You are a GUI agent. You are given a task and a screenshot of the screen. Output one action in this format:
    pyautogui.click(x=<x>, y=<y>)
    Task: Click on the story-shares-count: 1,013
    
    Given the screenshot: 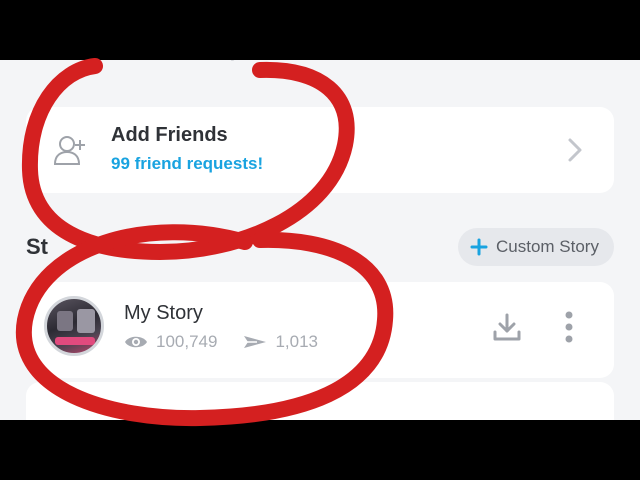 What is the action you would take?
    pyautogui.click(x=296, y=341)
    